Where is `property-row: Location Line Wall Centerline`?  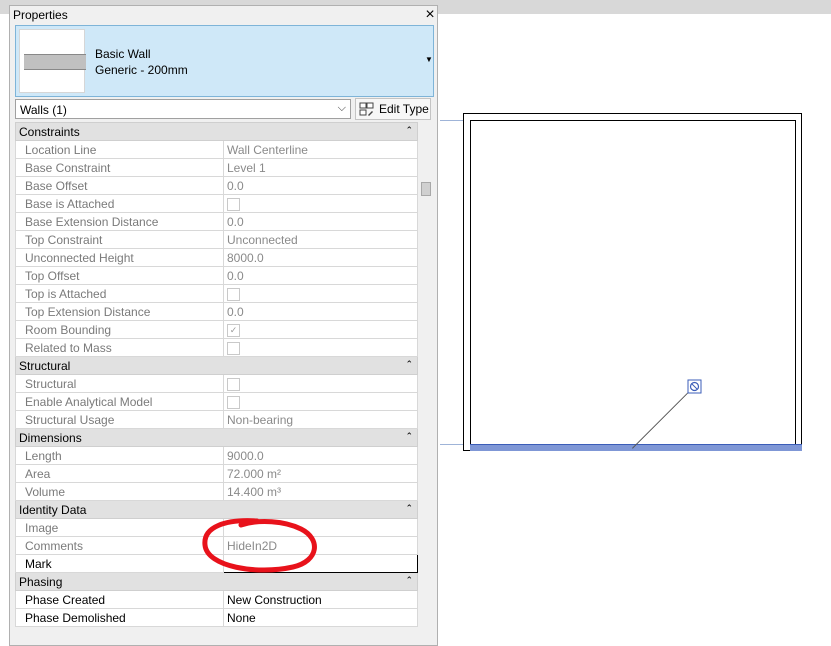 property-row: Location Line Wall Centerline is located at coordinates (216, 149).